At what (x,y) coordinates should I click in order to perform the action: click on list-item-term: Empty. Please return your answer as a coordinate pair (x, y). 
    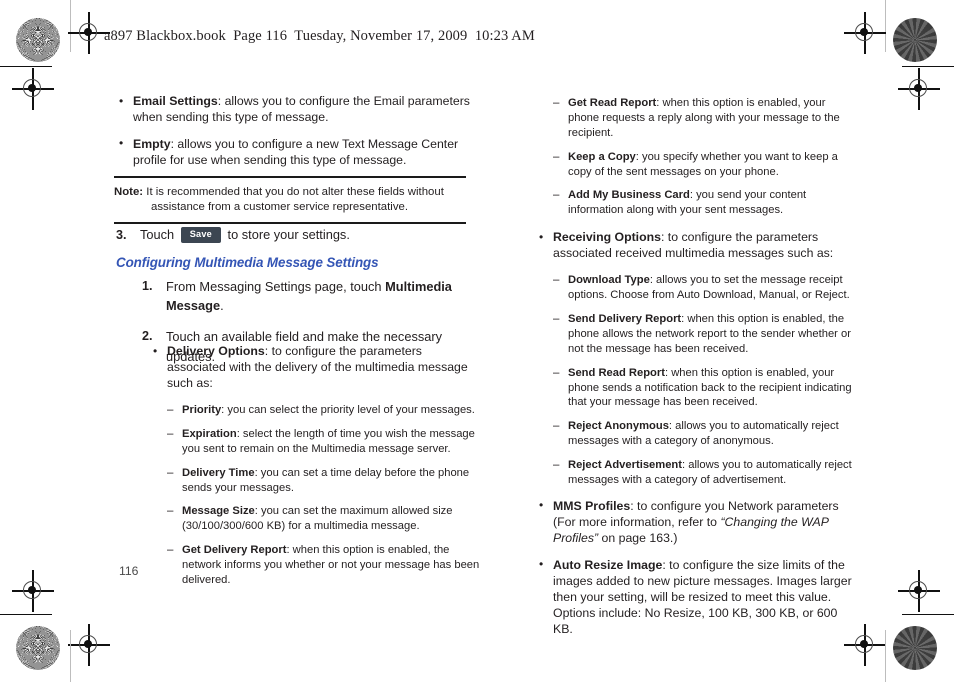
    Looking at the image, I should click on (152, 143).